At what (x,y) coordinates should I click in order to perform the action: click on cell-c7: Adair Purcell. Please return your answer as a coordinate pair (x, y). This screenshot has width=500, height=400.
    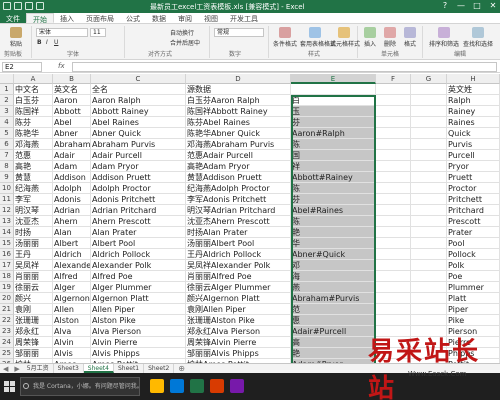
    Looking at the image, I should click on (138, 155).